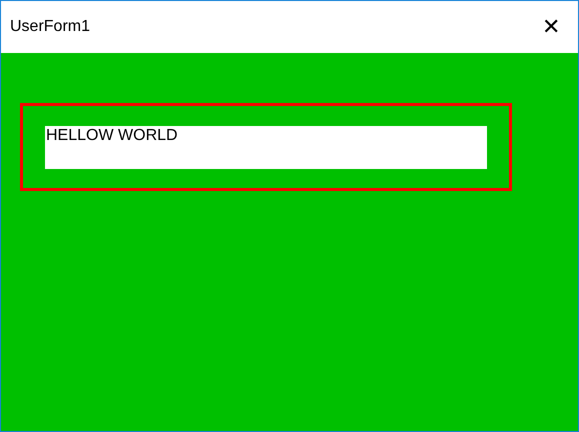  What do you see at coordinates (551, 27) in the screenshot?
I see `close-button: ✕` at bounding box center [551, 27].